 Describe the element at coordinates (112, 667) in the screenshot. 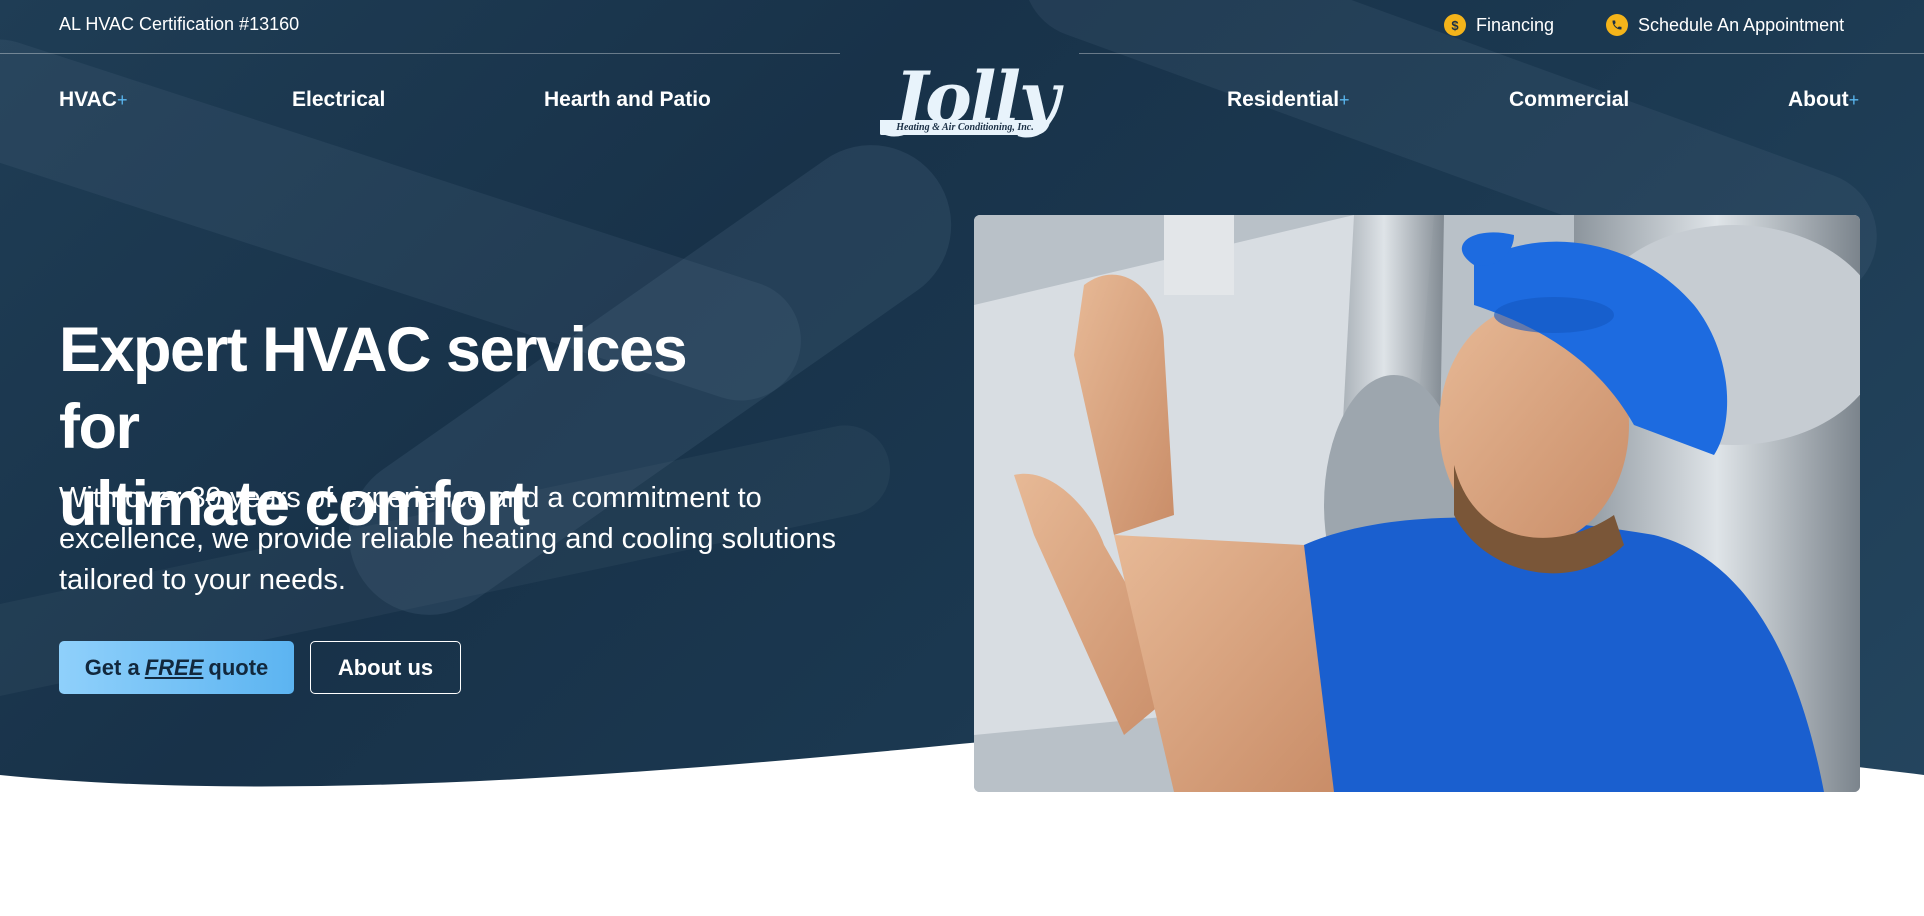

I see `quote-prefix: Get a` at that location.